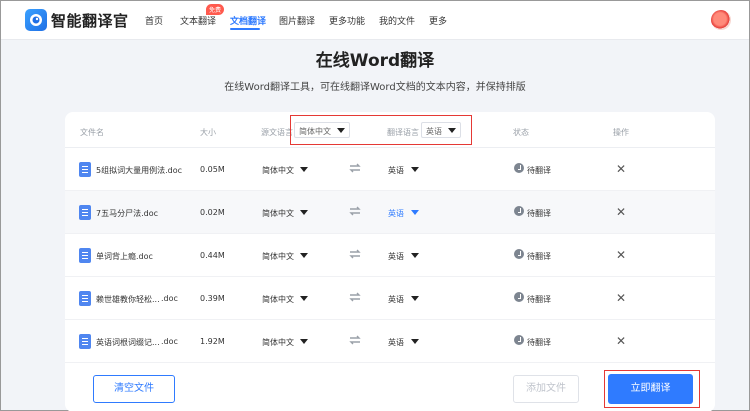  Describe the element at coordinates (139, 170) in the screenshot. I see `file-name: 5组拟词大量用例法.doc` at that location.